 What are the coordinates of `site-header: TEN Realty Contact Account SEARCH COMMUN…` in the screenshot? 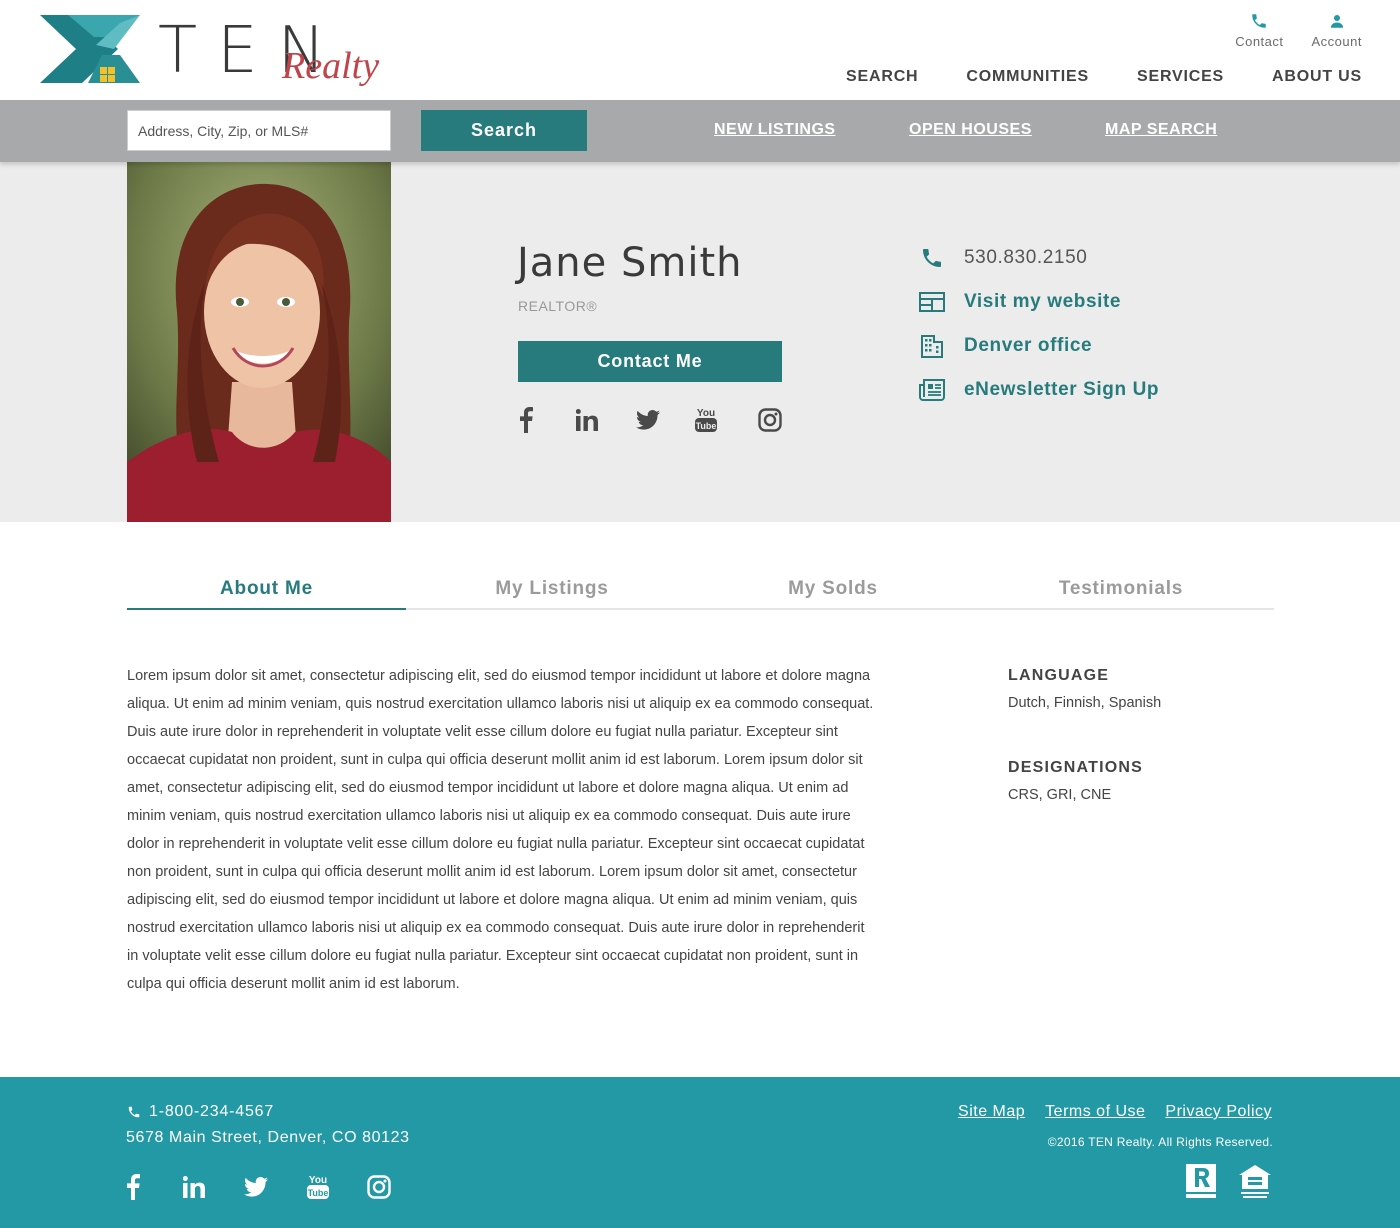 It's located at (700, 50).